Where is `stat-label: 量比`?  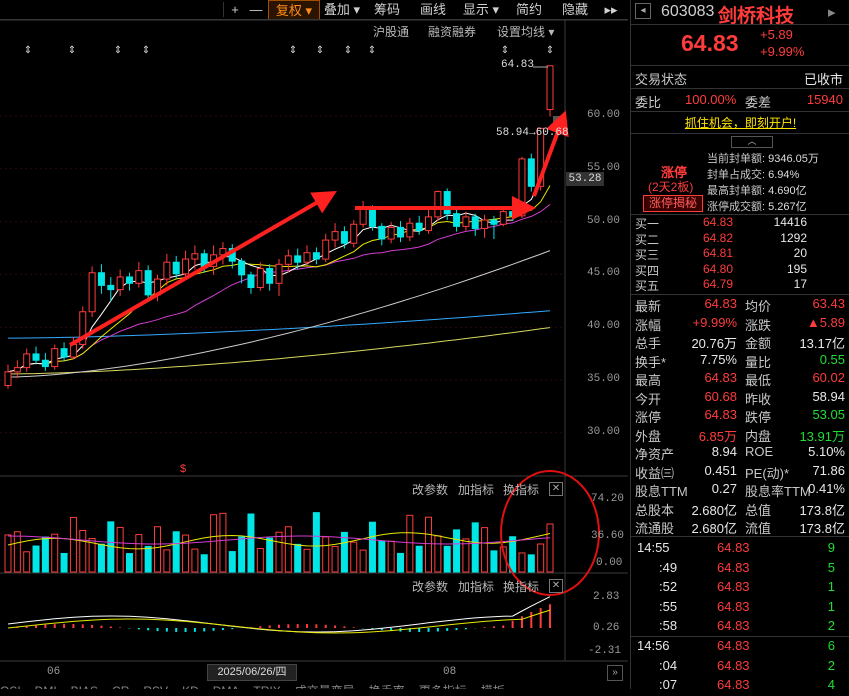
stat-label: 量比 is located at coordinates (758, 362).